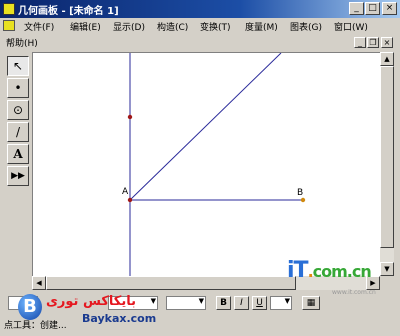  I want to click on straightedge-tool: /, so click(18, 132).